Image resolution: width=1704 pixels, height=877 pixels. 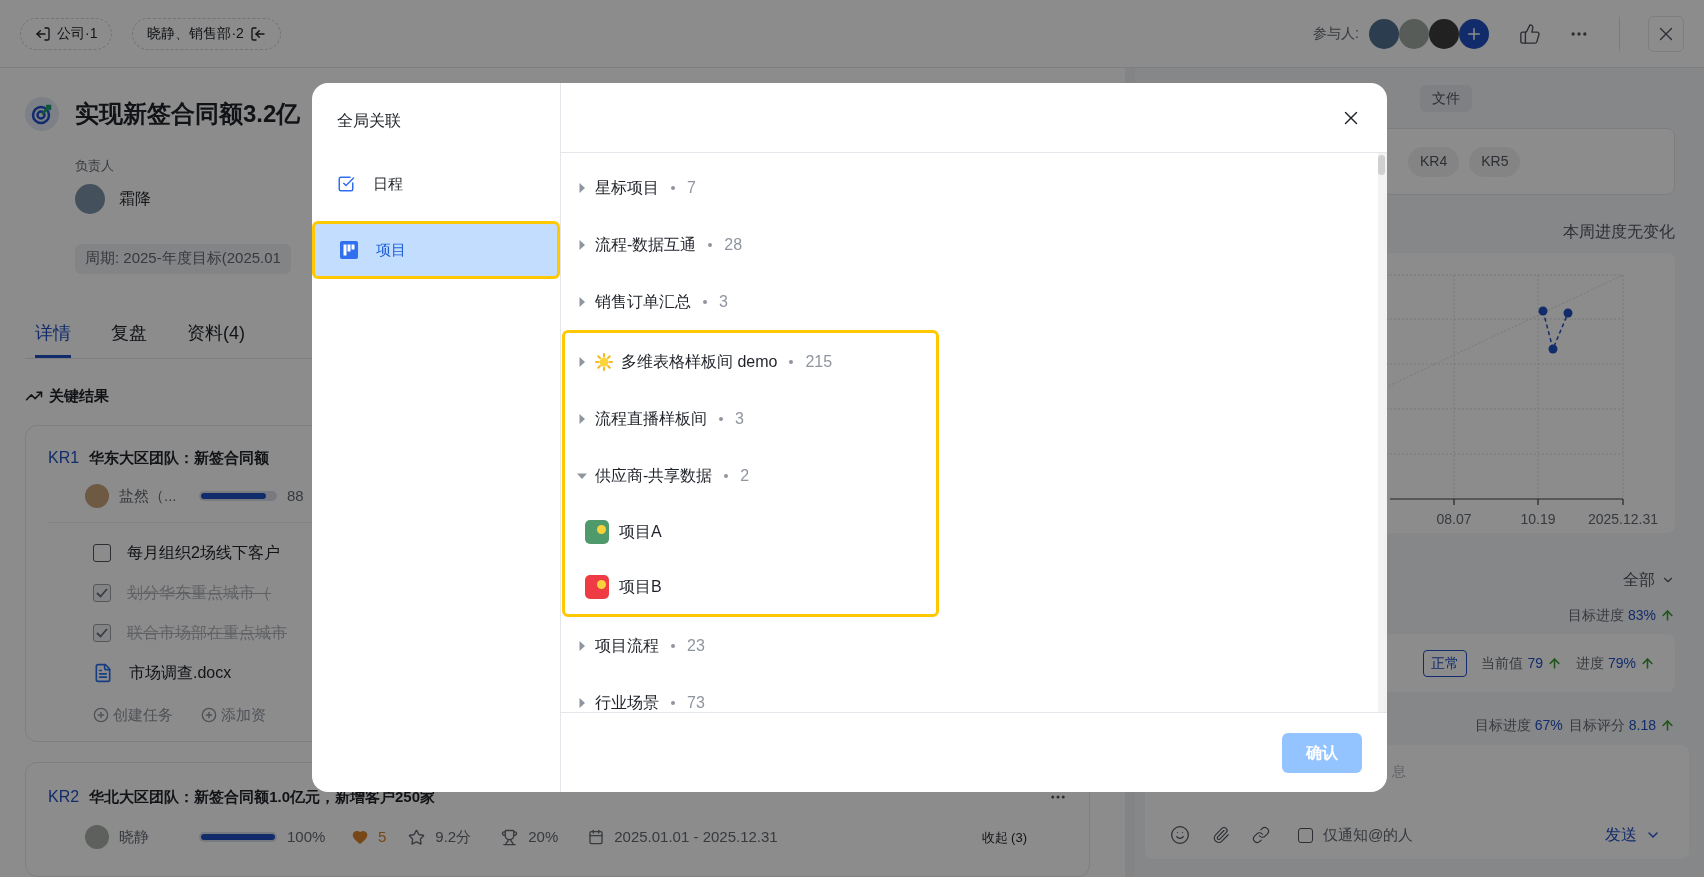 I want to click on kr-percent: 100%, so click(x=307, y=837).